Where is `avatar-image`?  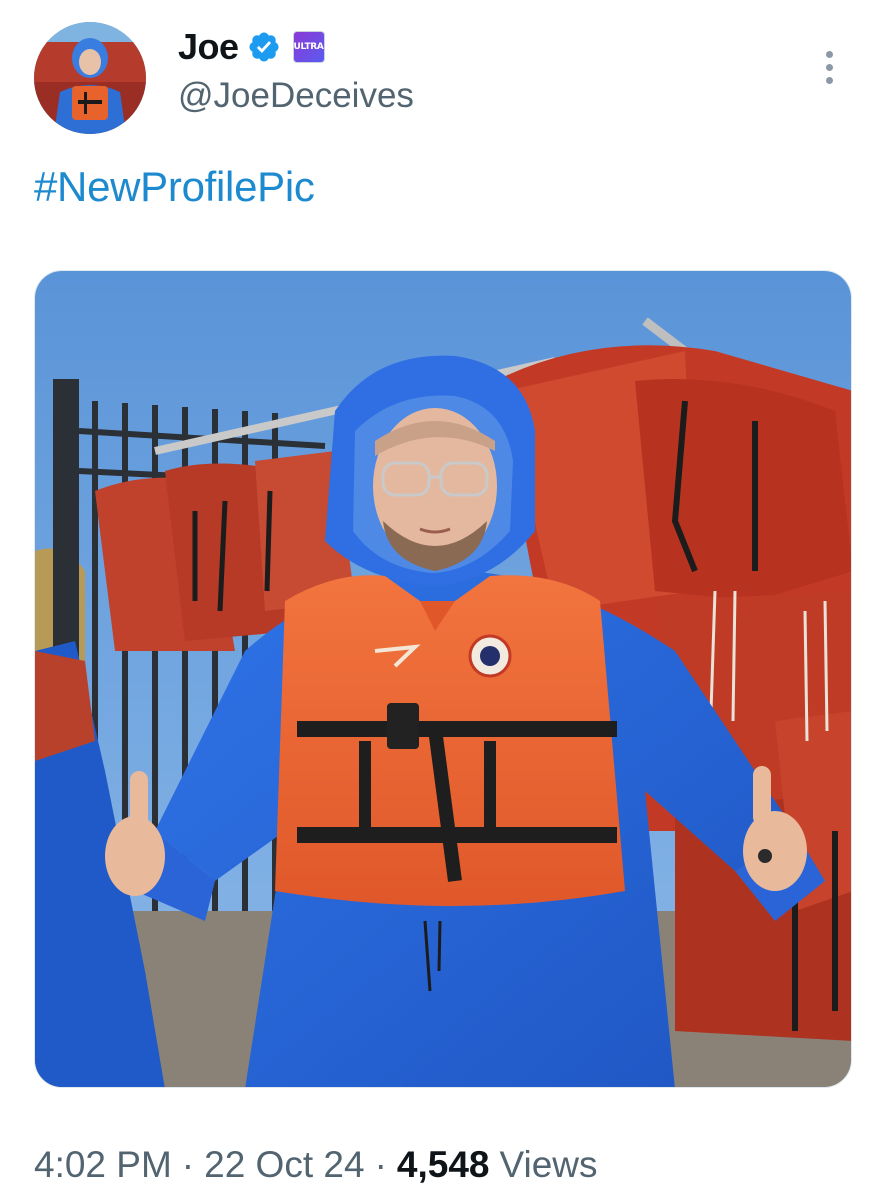 avatar-image is located at coordinates (90, 78).